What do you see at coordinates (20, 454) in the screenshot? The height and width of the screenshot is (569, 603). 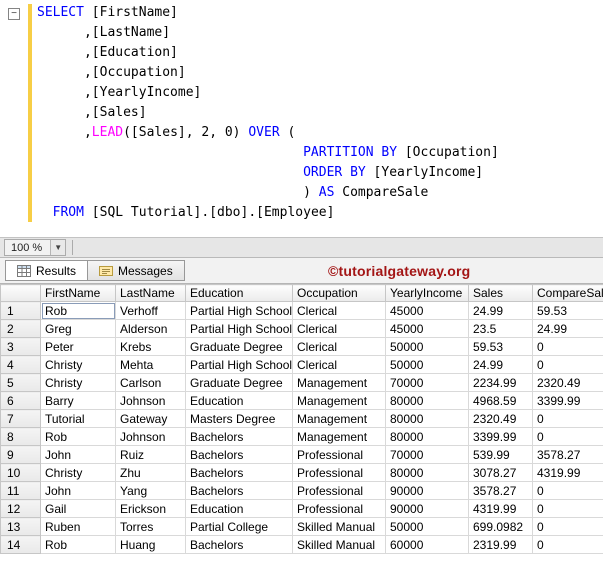 I see `row-number-cell: 9` at bounding box center [20, 454].